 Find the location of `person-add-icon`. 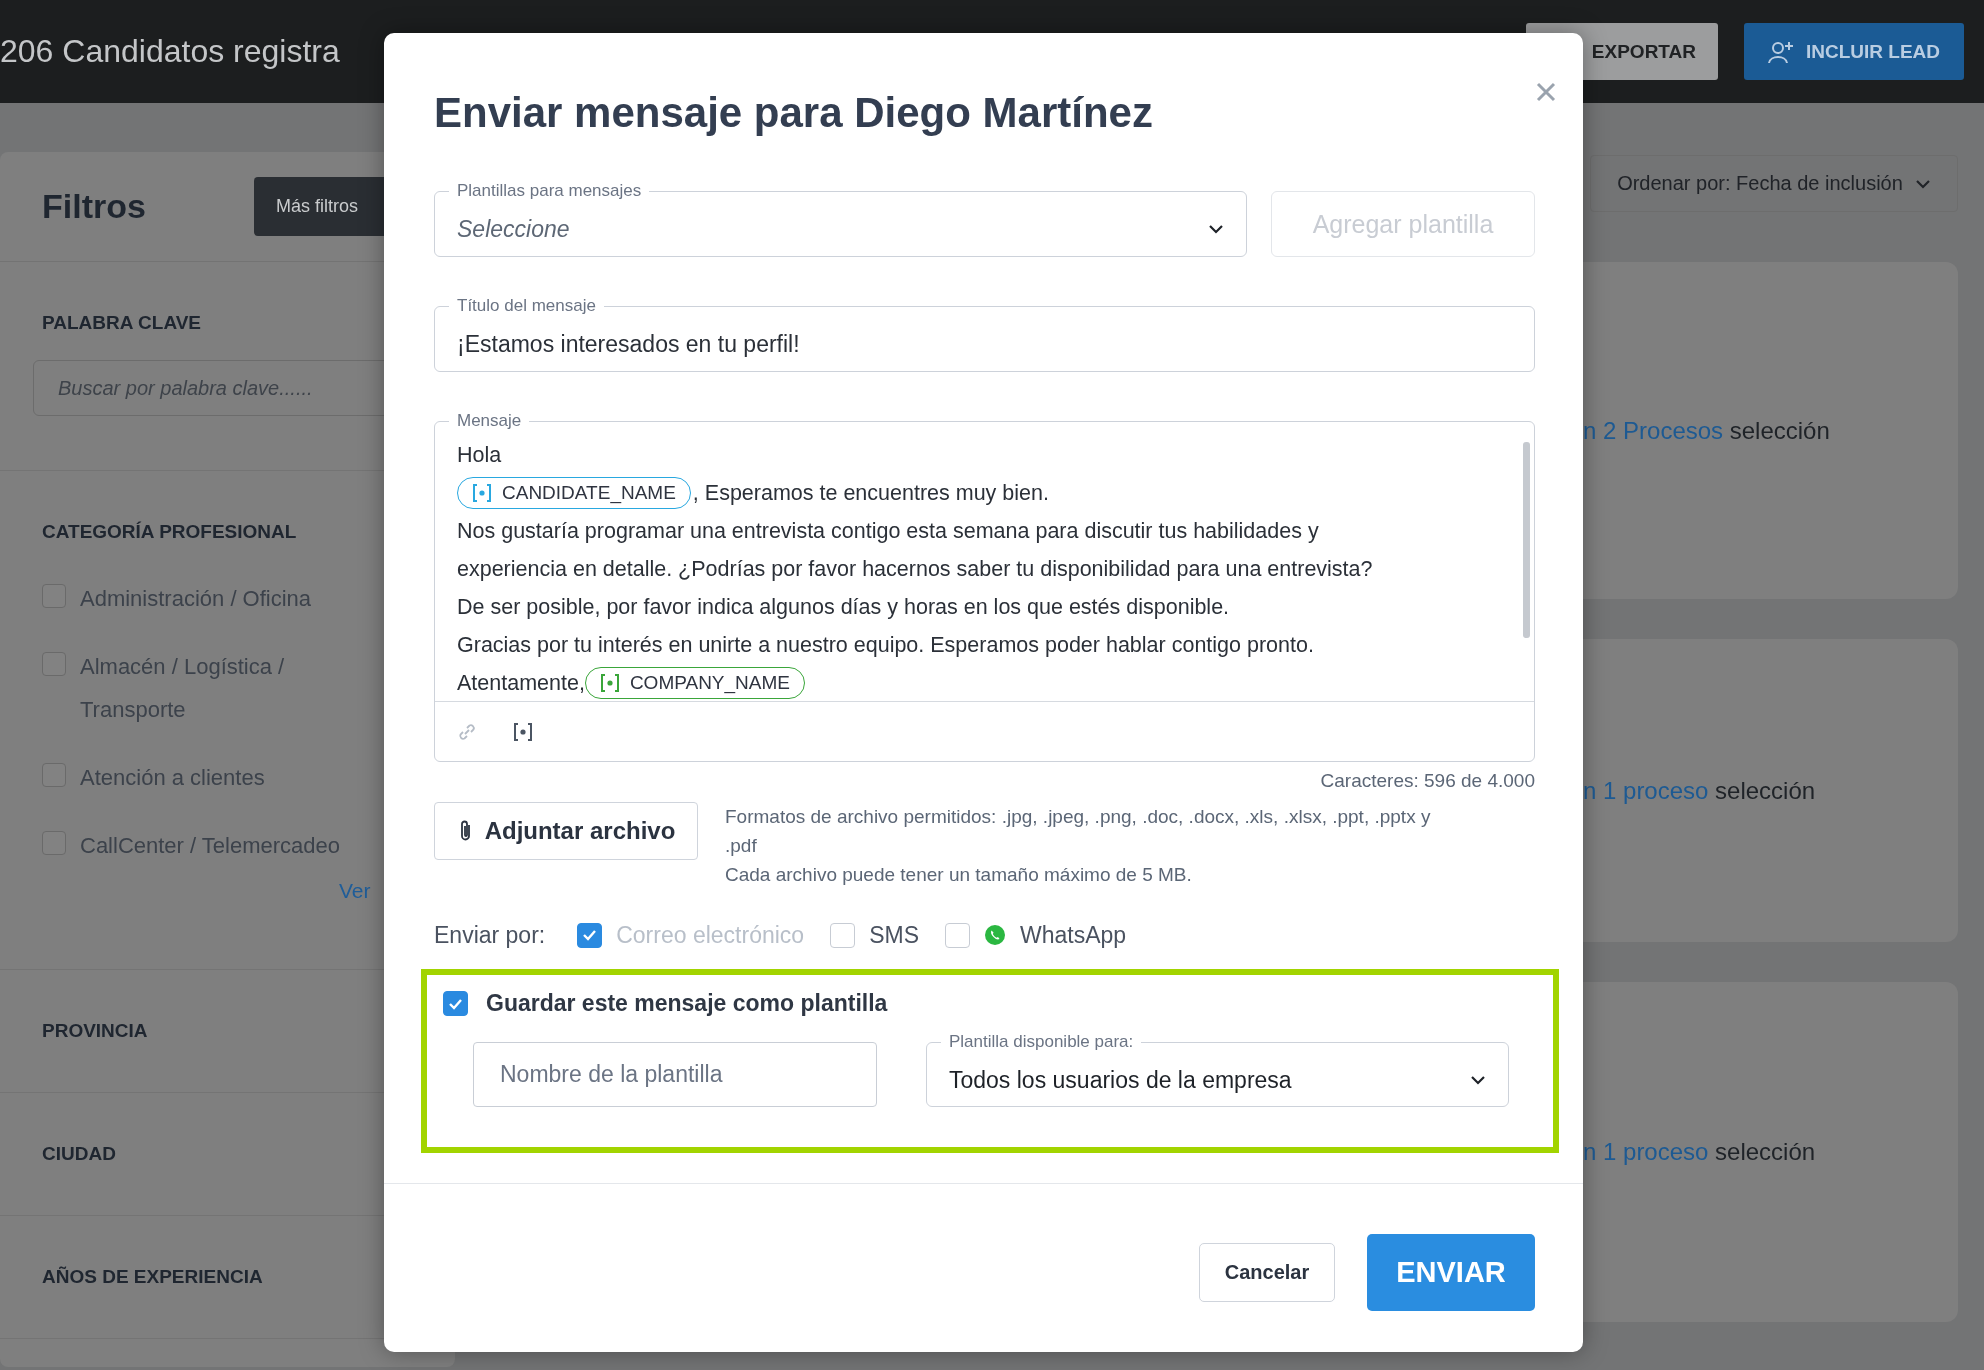

person-add-icon is located at coordinates (1780, 51).